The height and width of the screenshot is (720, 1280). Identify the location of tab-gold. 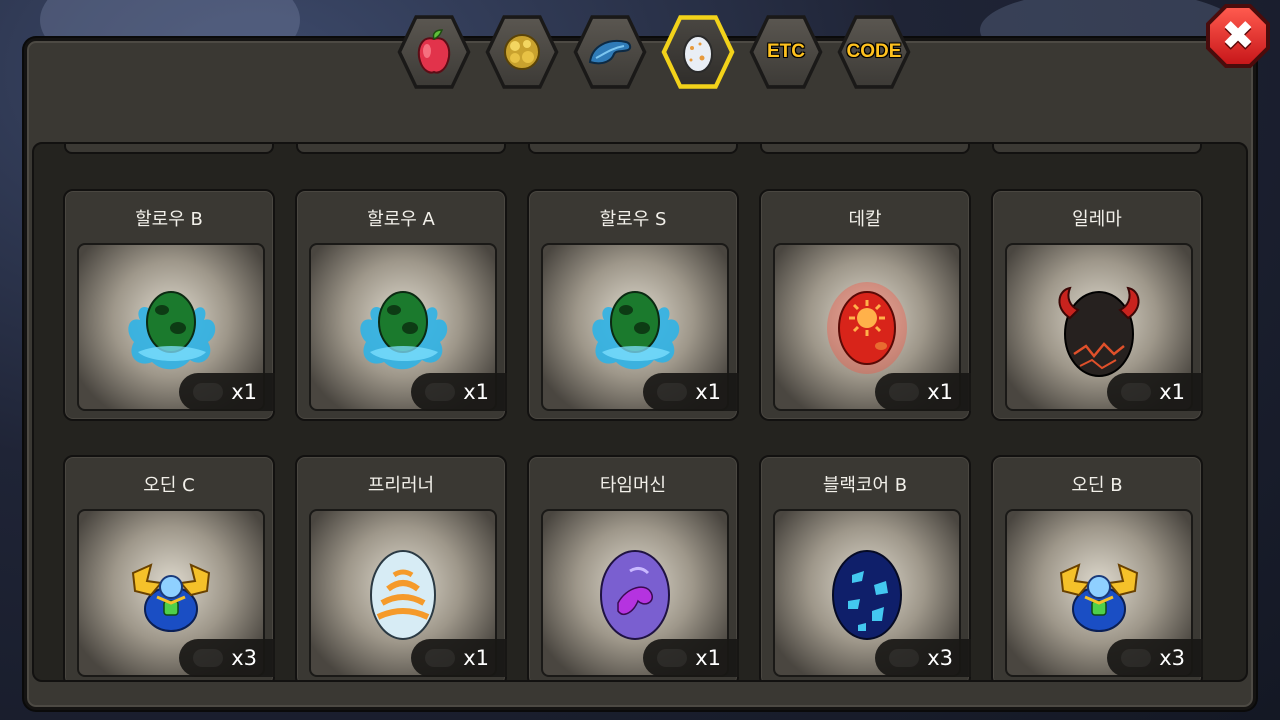
(522, 52).